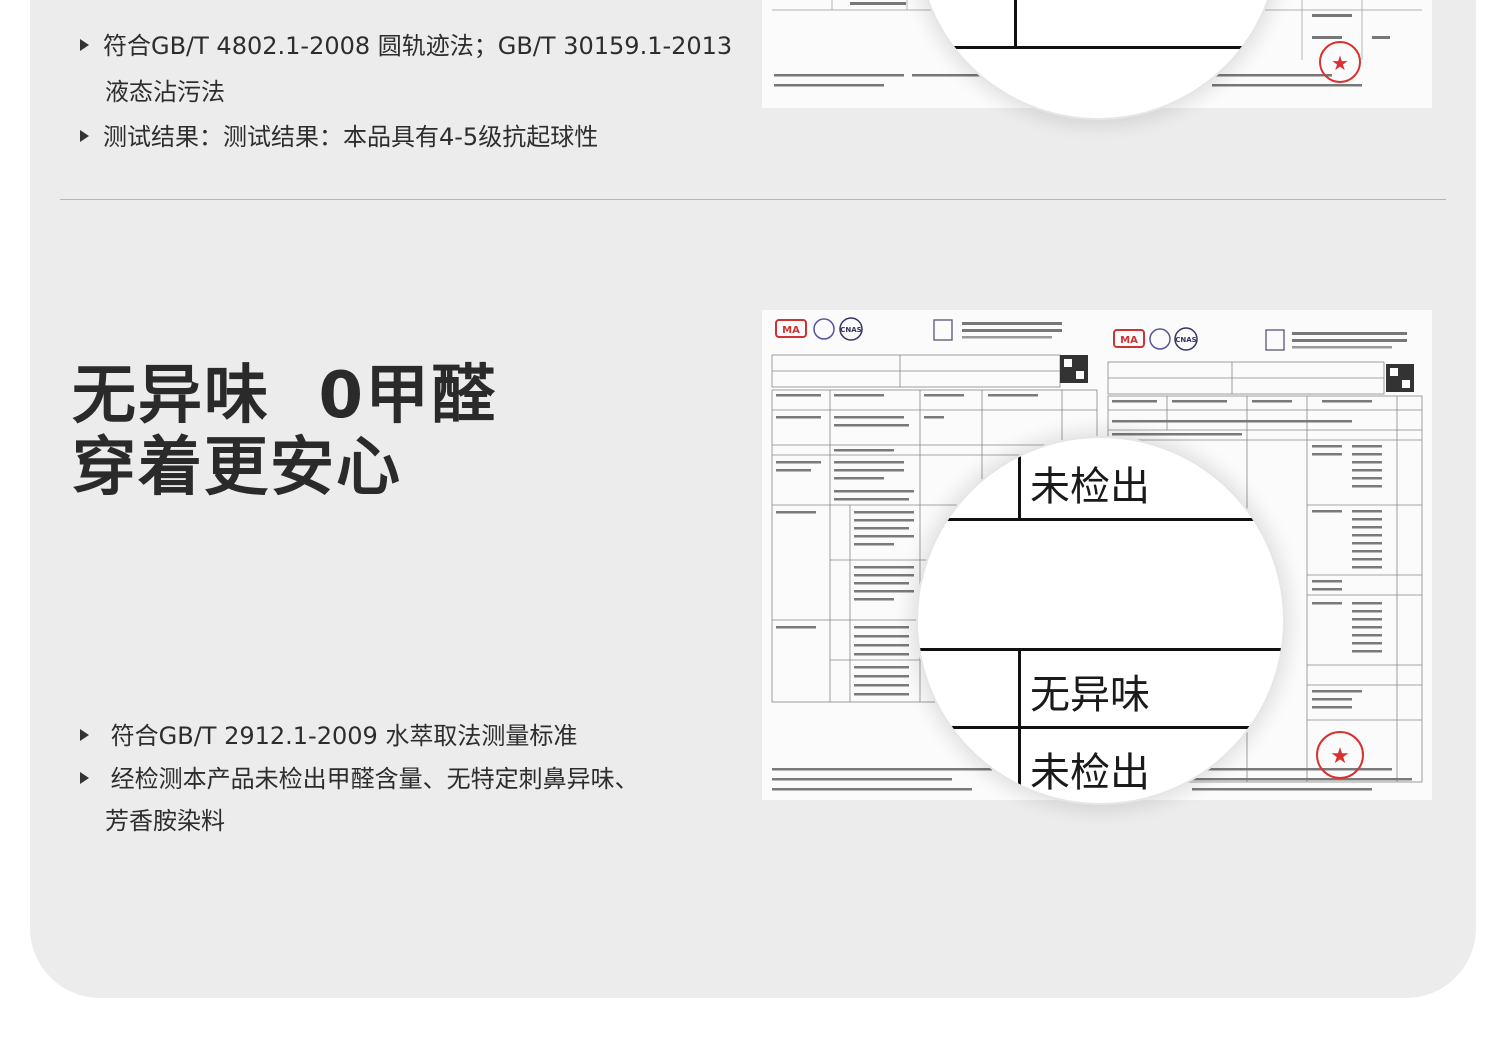 The height and width of the screenshot is (1053, 1500). What do you see at coordinates (1090, 695) in the screenshot?
I see `magnified-result-odor: 无异味` at bounding box center [1090, 695].